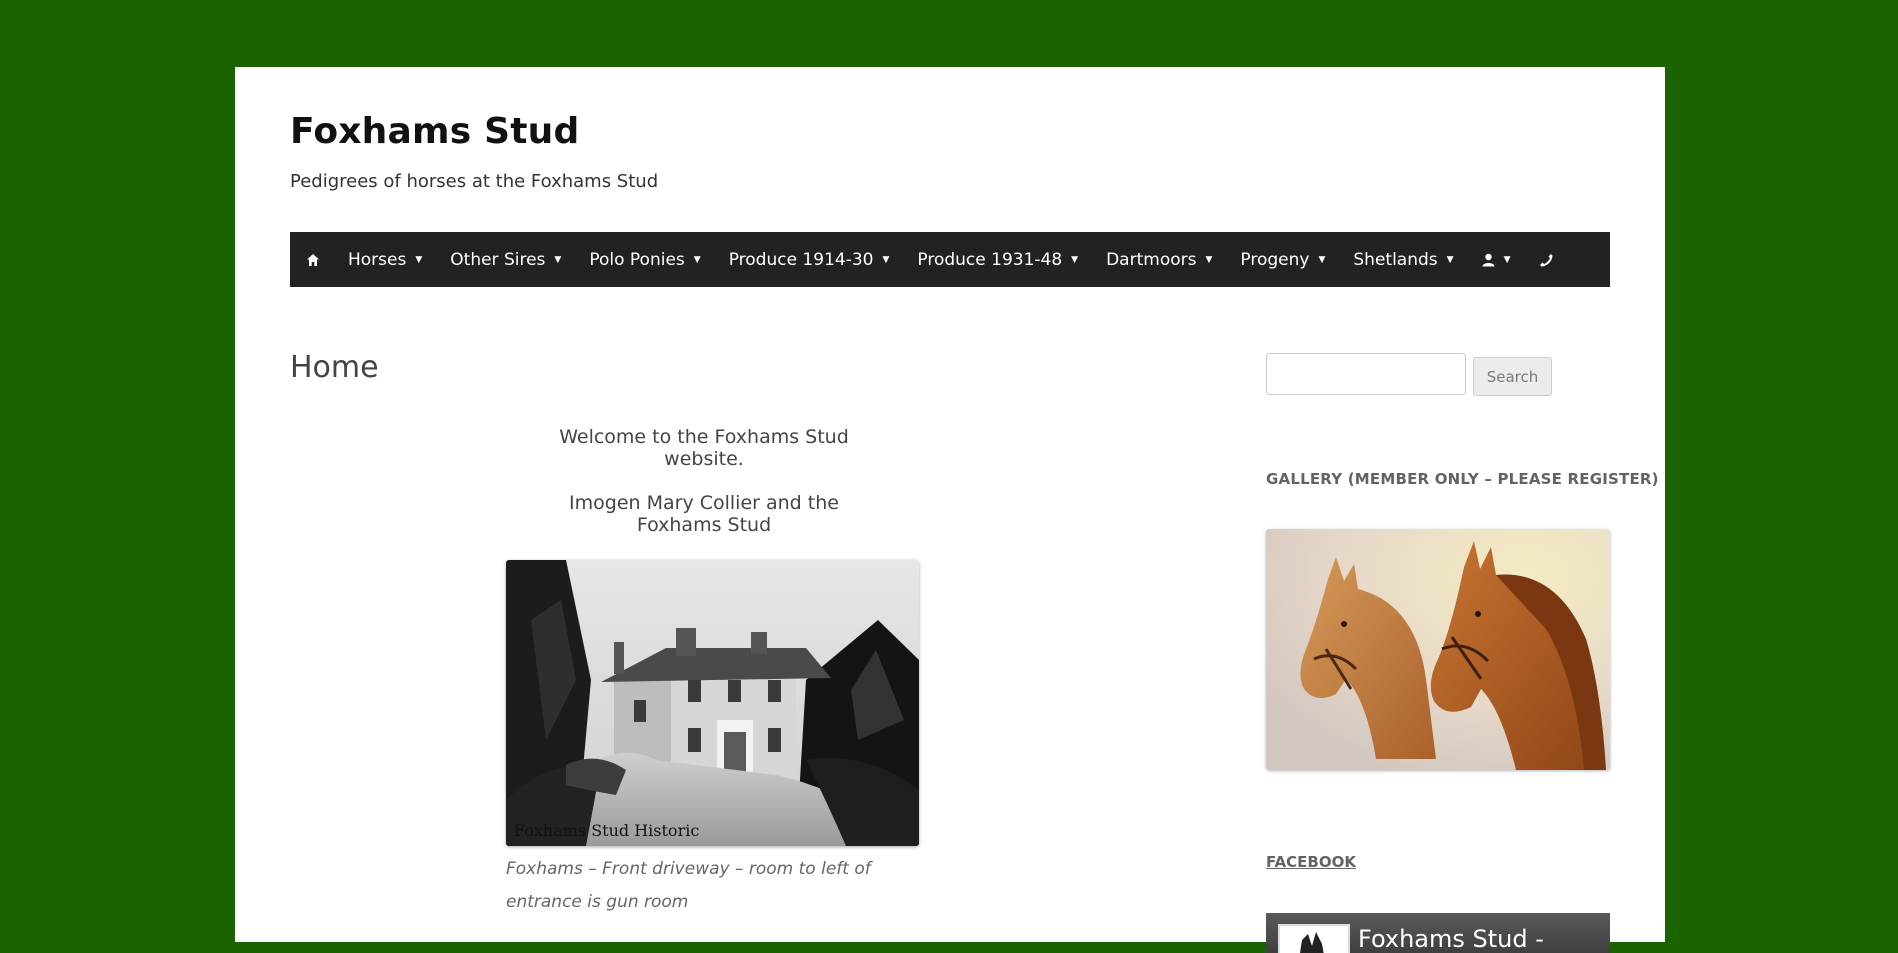 This screenshot has width=1898, height=953. Describe the element at coordinates (434, 131) in the screenshot. I see `site-title: Foxhams Stud` at that location.